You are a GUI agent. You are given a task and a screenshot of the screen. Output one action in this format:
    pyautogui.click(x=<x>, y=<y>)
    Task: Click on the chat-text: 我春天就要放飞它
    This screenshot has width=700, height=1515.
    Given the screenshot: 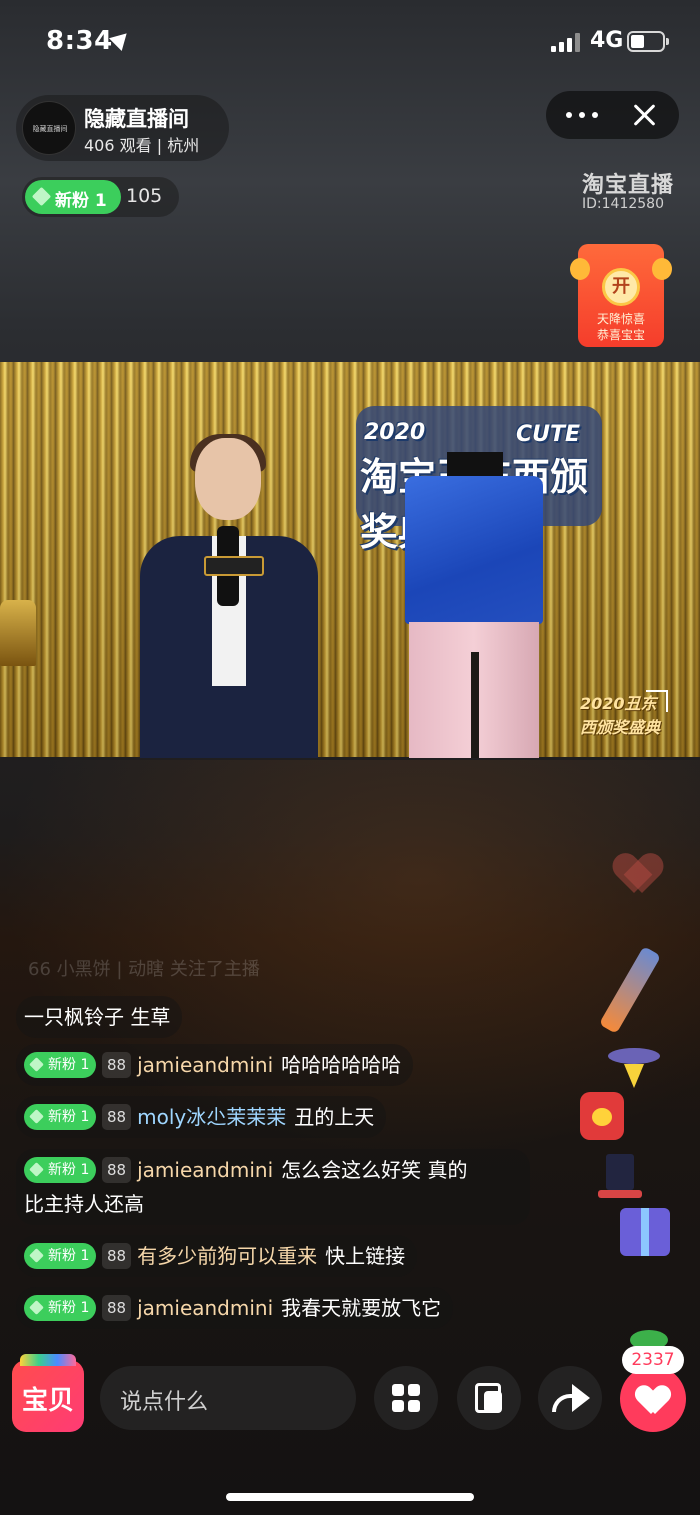 What is the action you would take?
    pyautogui.click(x=361, y=1308)
    